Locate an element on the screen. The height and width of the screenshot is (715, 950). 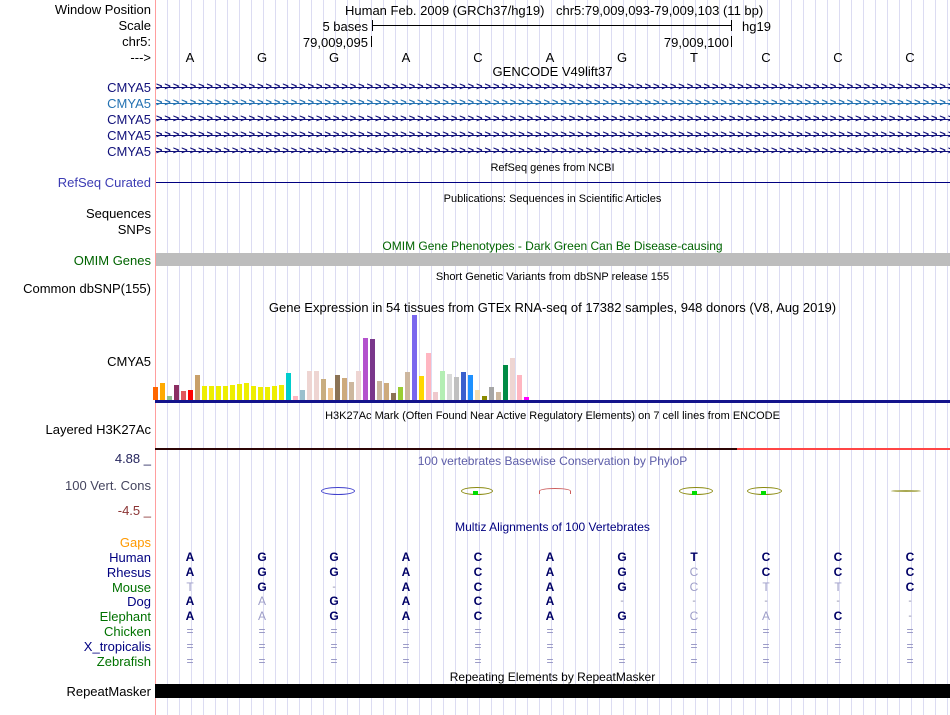
multiz-species-label: Rhesus is located at coordinates (129, 572).